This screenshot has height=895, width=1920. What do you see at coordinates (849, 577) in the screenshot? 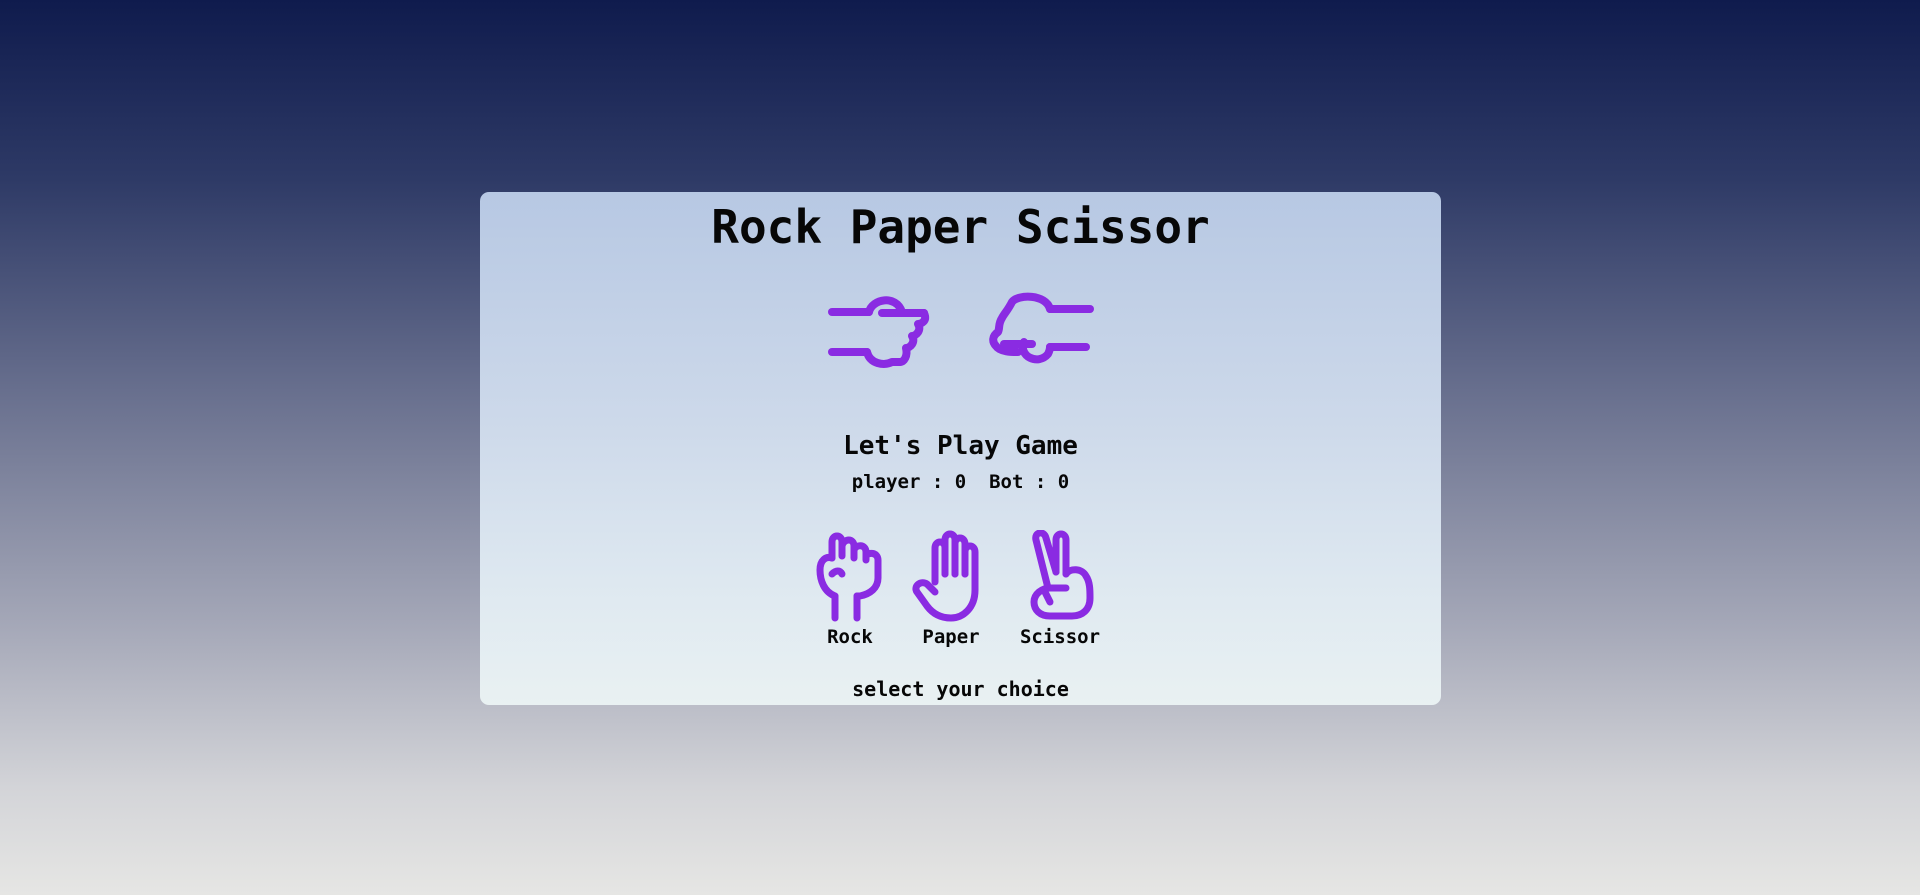
I see `rock-hand-icon` at bounding box center [849, 577].